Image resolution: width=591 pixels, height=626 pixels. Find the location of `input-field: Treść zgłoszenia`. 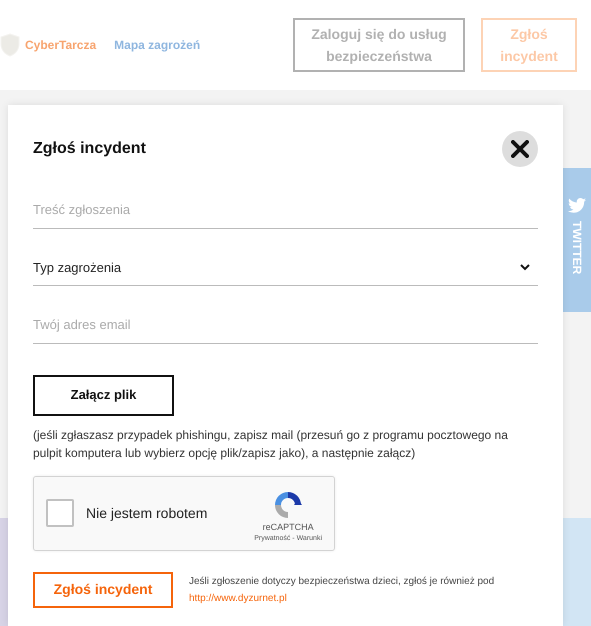

input-field: Treść zgłoszenia is located at coordinates (285, 210).